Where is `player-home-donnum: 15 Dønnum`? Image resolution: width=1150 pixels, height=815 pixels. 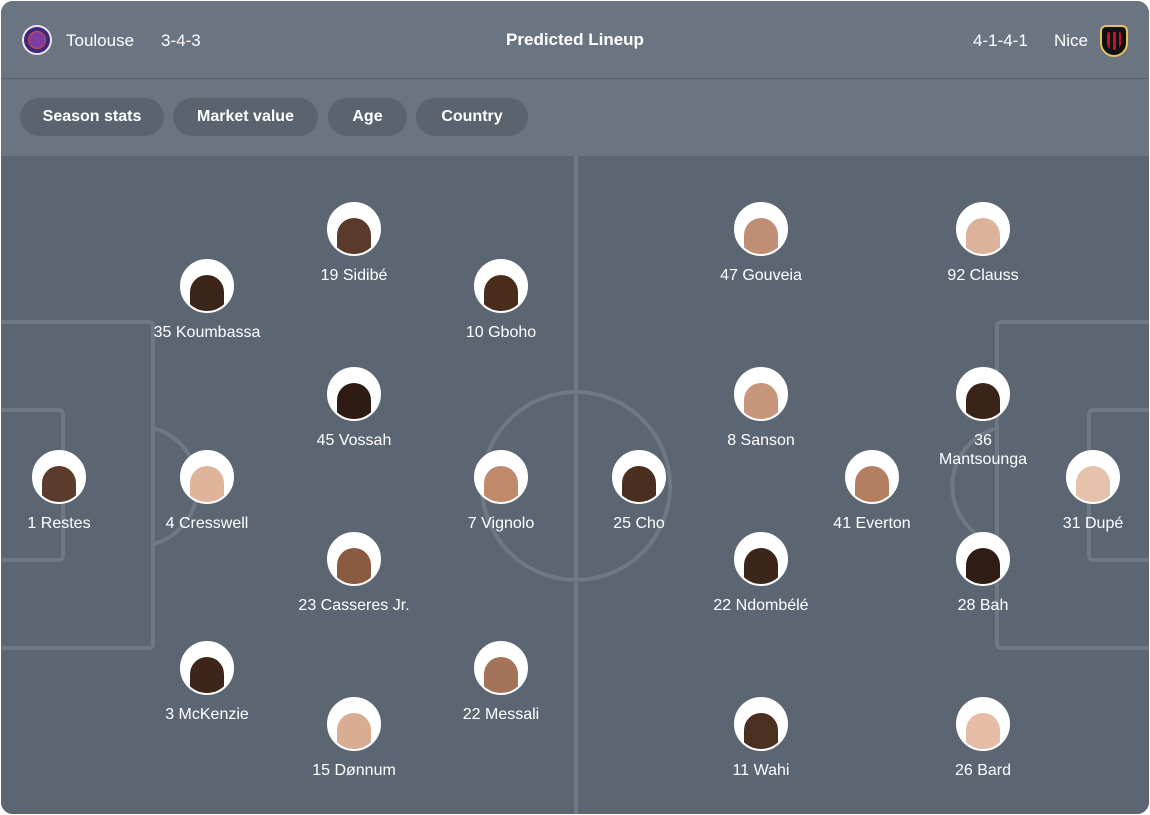
player-home-donnum: 15 Dønnum is located at coordinates (354, 738).